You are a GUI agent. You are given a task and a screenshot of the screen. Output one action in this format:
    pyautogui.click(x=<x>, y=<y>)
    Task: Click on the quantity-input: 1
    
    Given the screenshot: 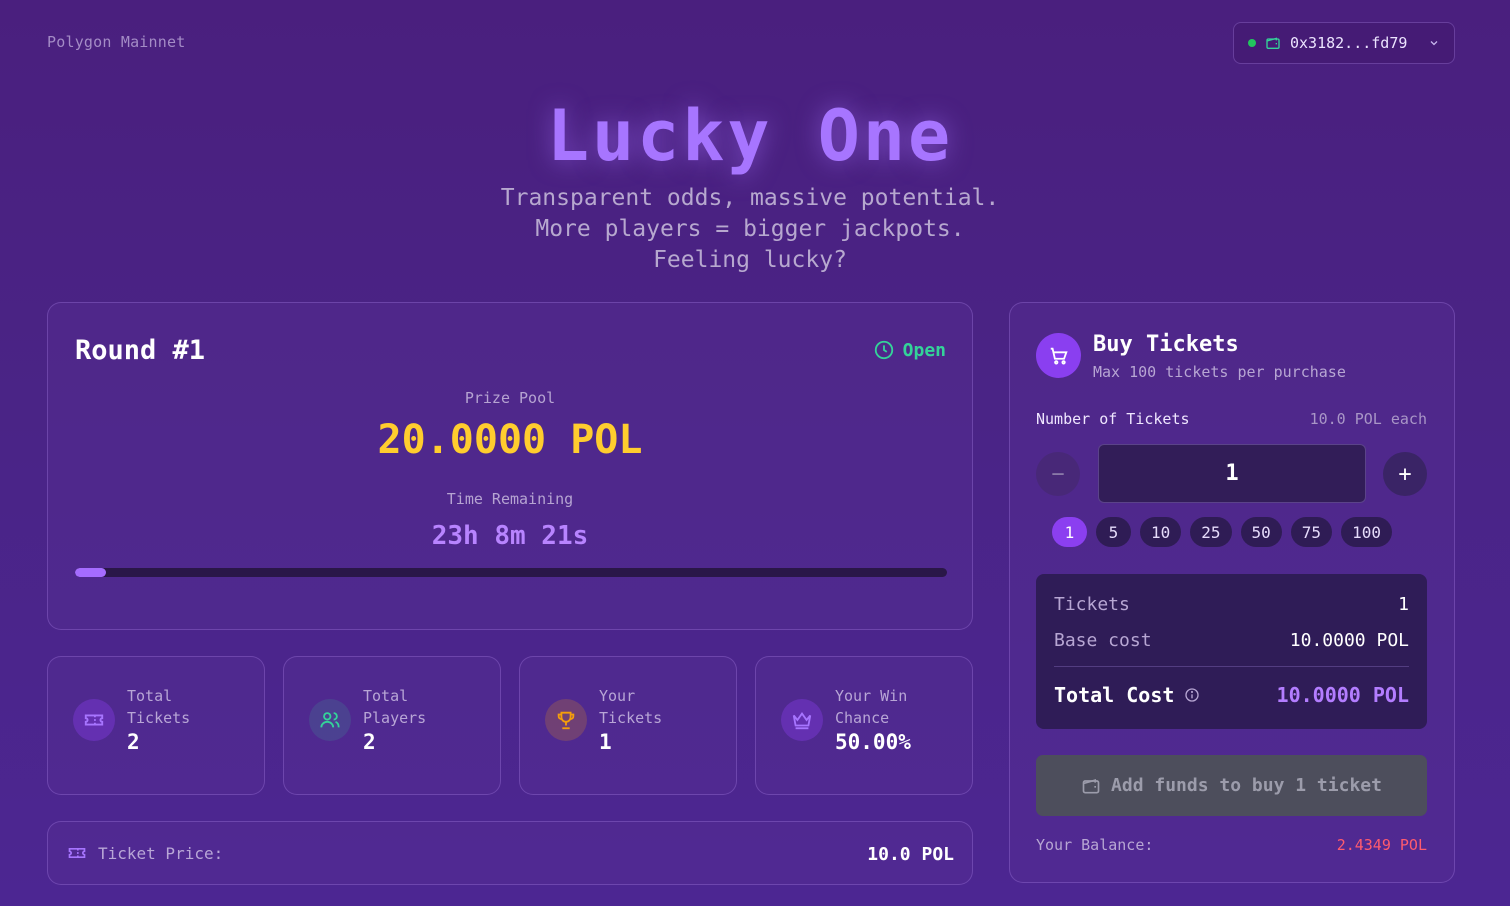 What is the action you would take?
    pyautogui.click(x=1232, y=473)
    